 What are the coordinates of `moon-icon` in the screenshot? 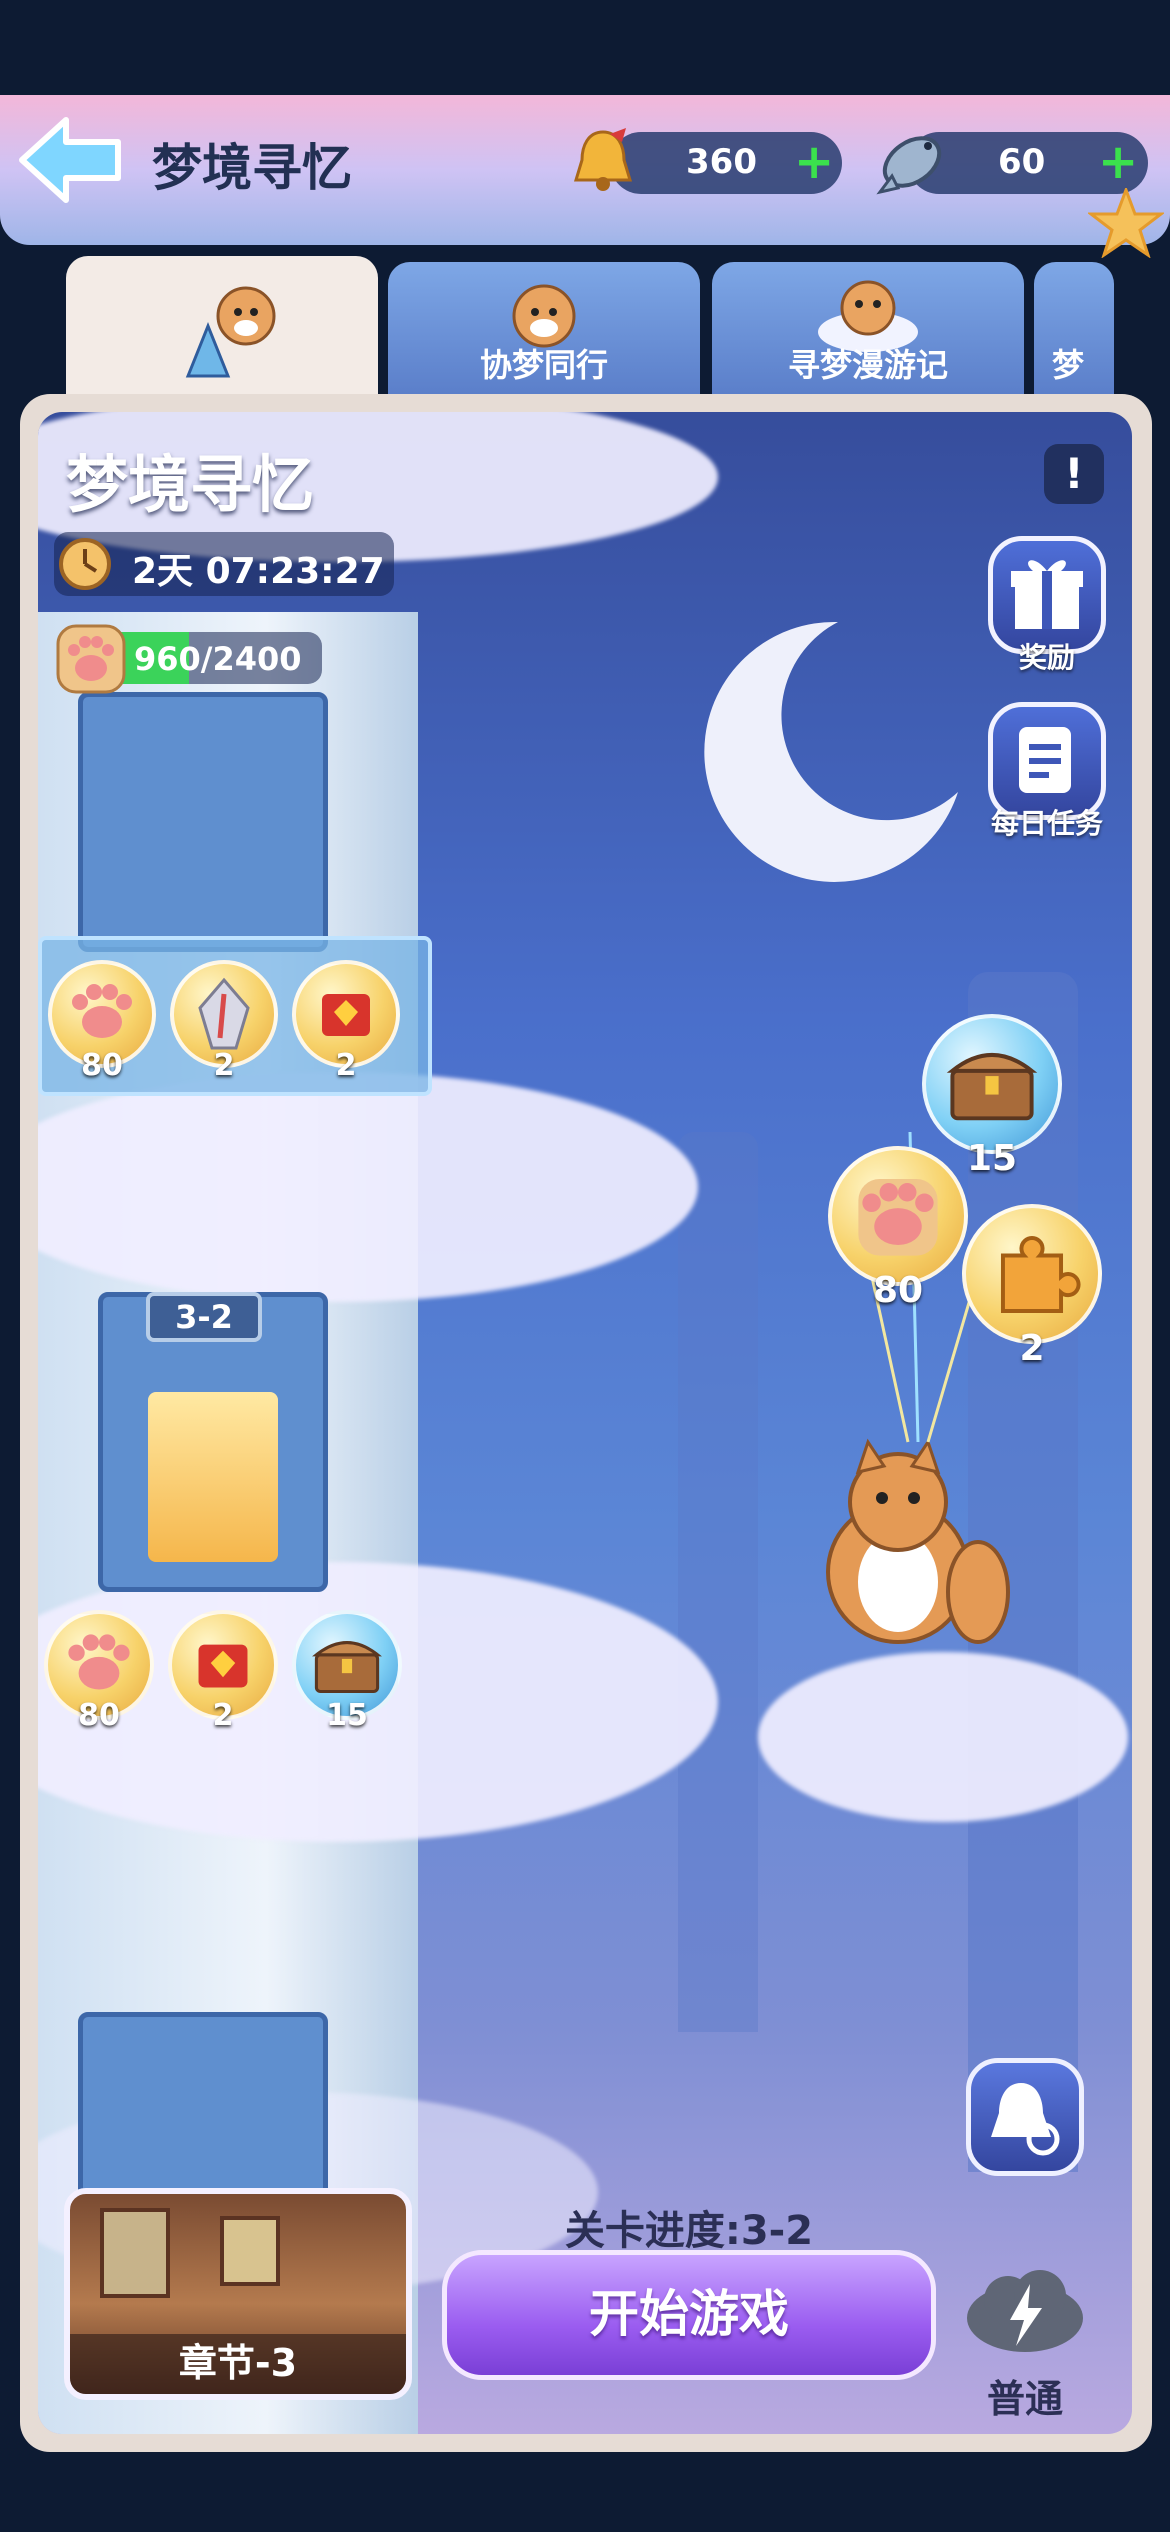 It's located at (831, 751).